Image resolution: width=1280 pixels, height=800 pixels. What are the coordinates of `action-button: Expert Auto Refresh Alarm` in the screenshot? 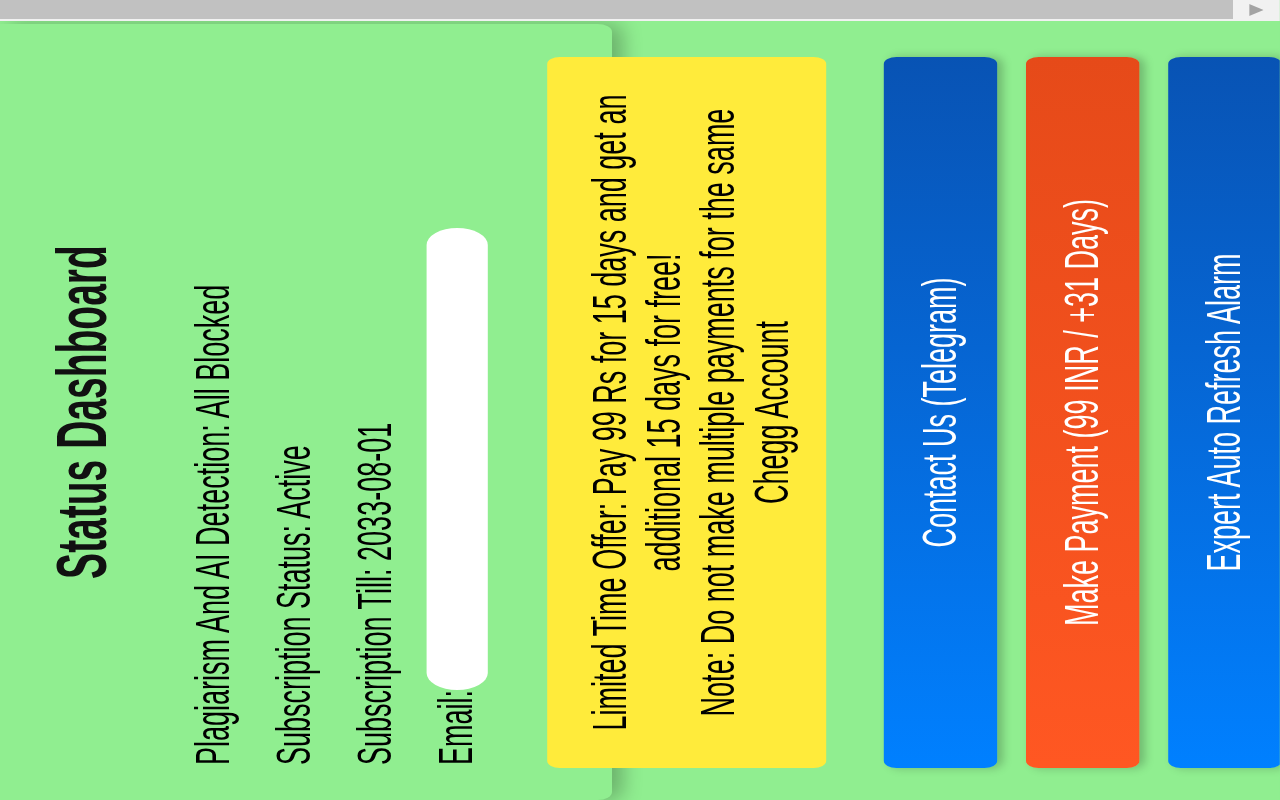 It's located at (1224, 412).